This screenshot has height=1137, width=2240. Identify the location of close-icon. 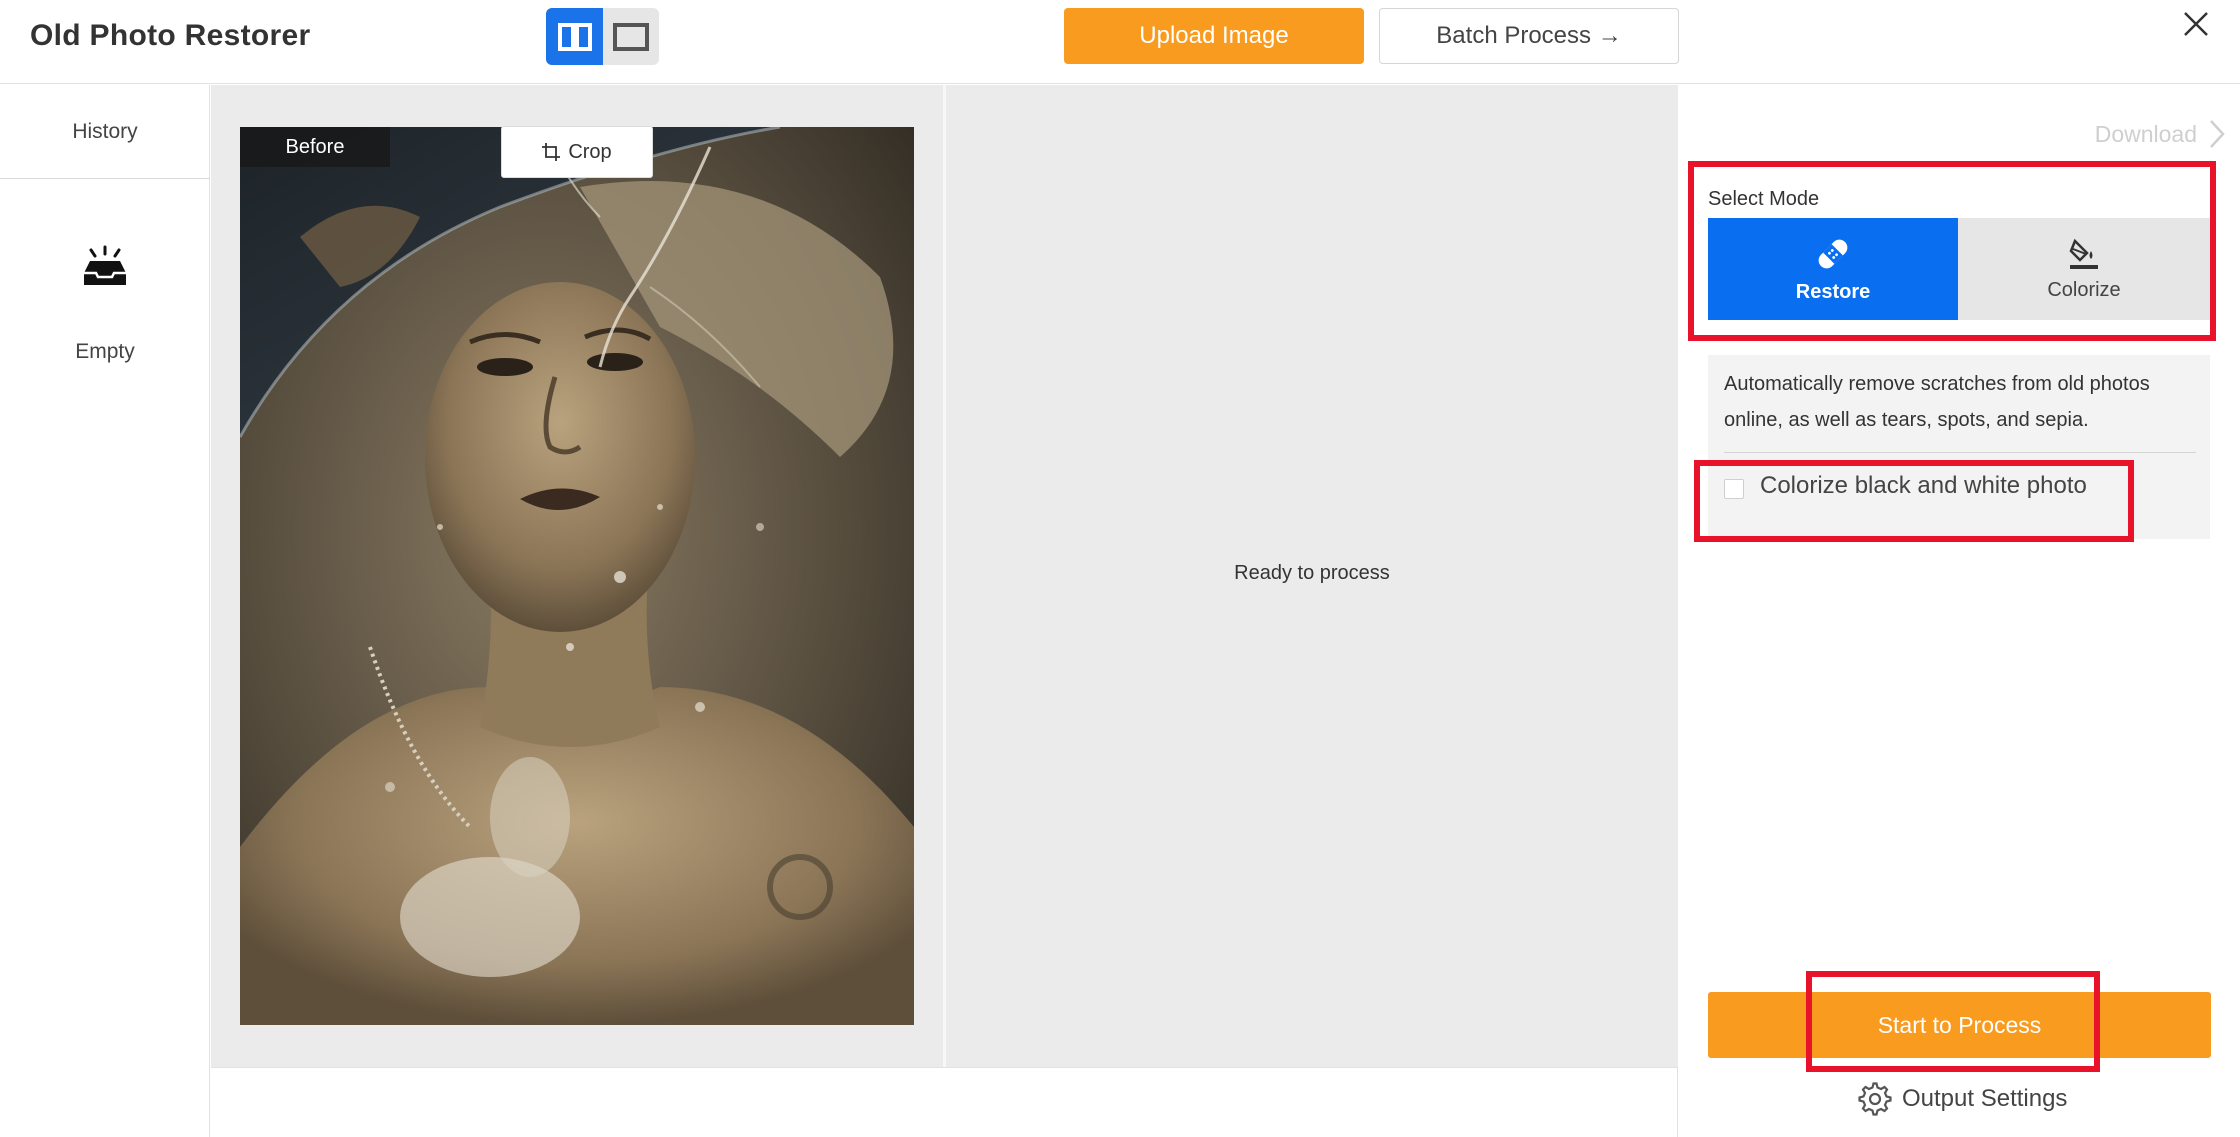
(2196, 24).